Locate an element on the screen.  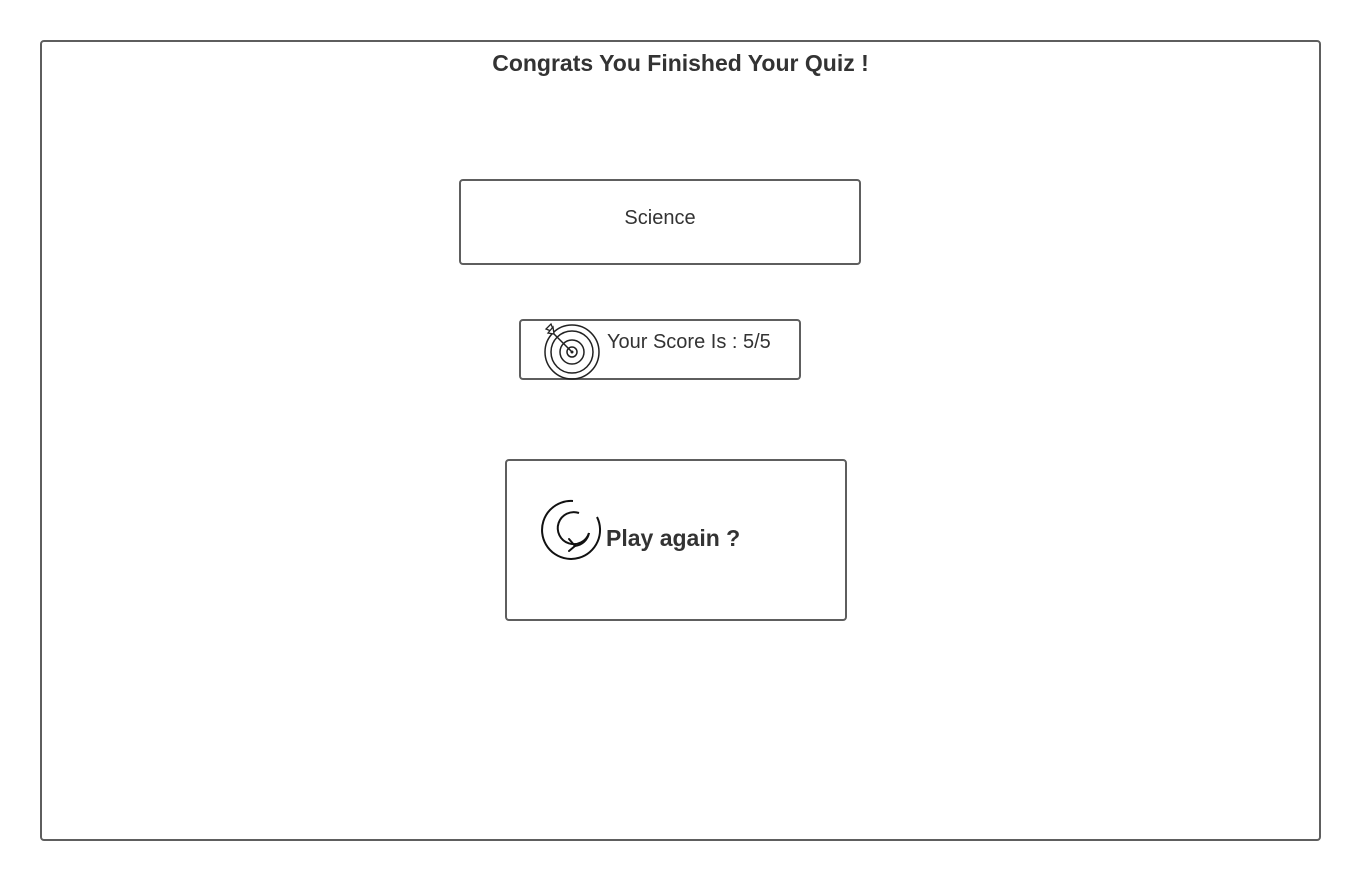
category-label: Science is located at coordinates (660, 217).